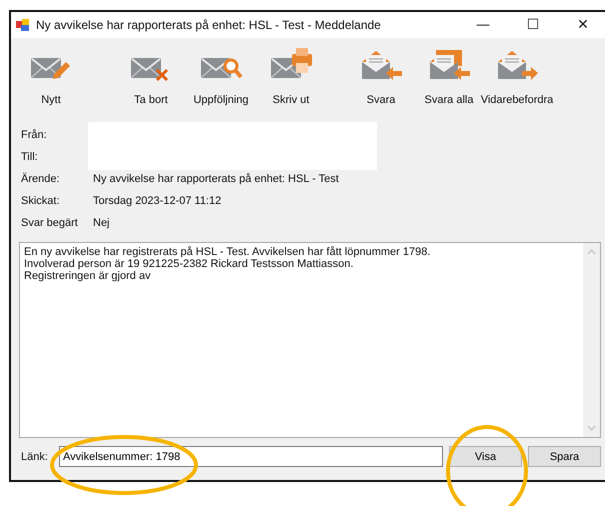 The width and height of the screenshot is (605, 506). Describe the element at coordinates (35, 456) in the screenshot. I see `link-label: Länk:` at that location.